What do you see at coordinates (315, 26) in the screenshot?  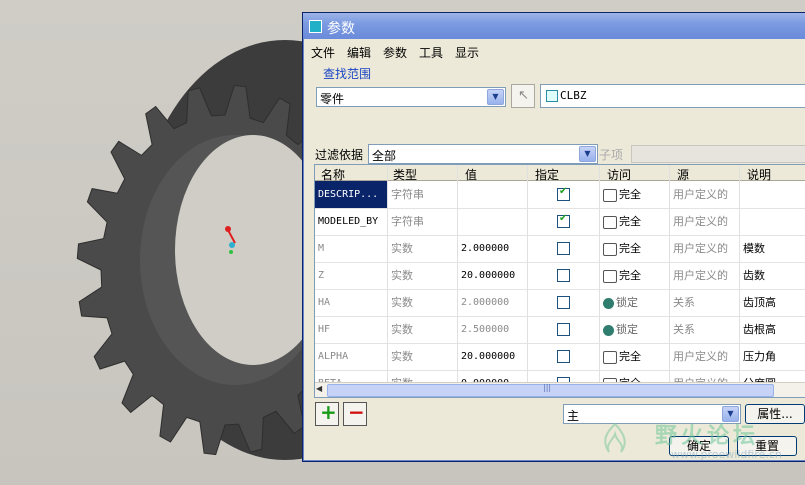 I see `window-icon` at bounding box center [315, 26].